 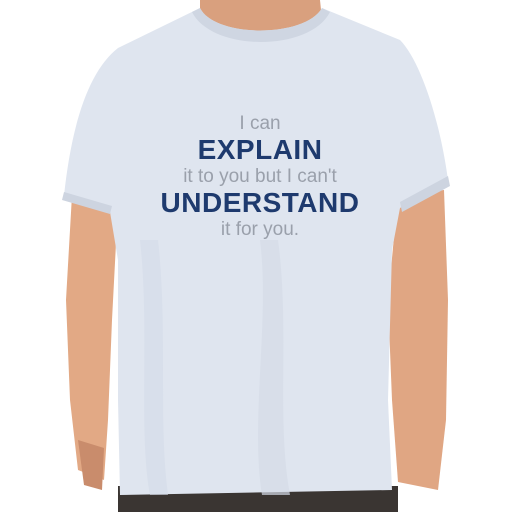 I want to click on print-line-3: it to you but I can't, so click(x=260, y=176).